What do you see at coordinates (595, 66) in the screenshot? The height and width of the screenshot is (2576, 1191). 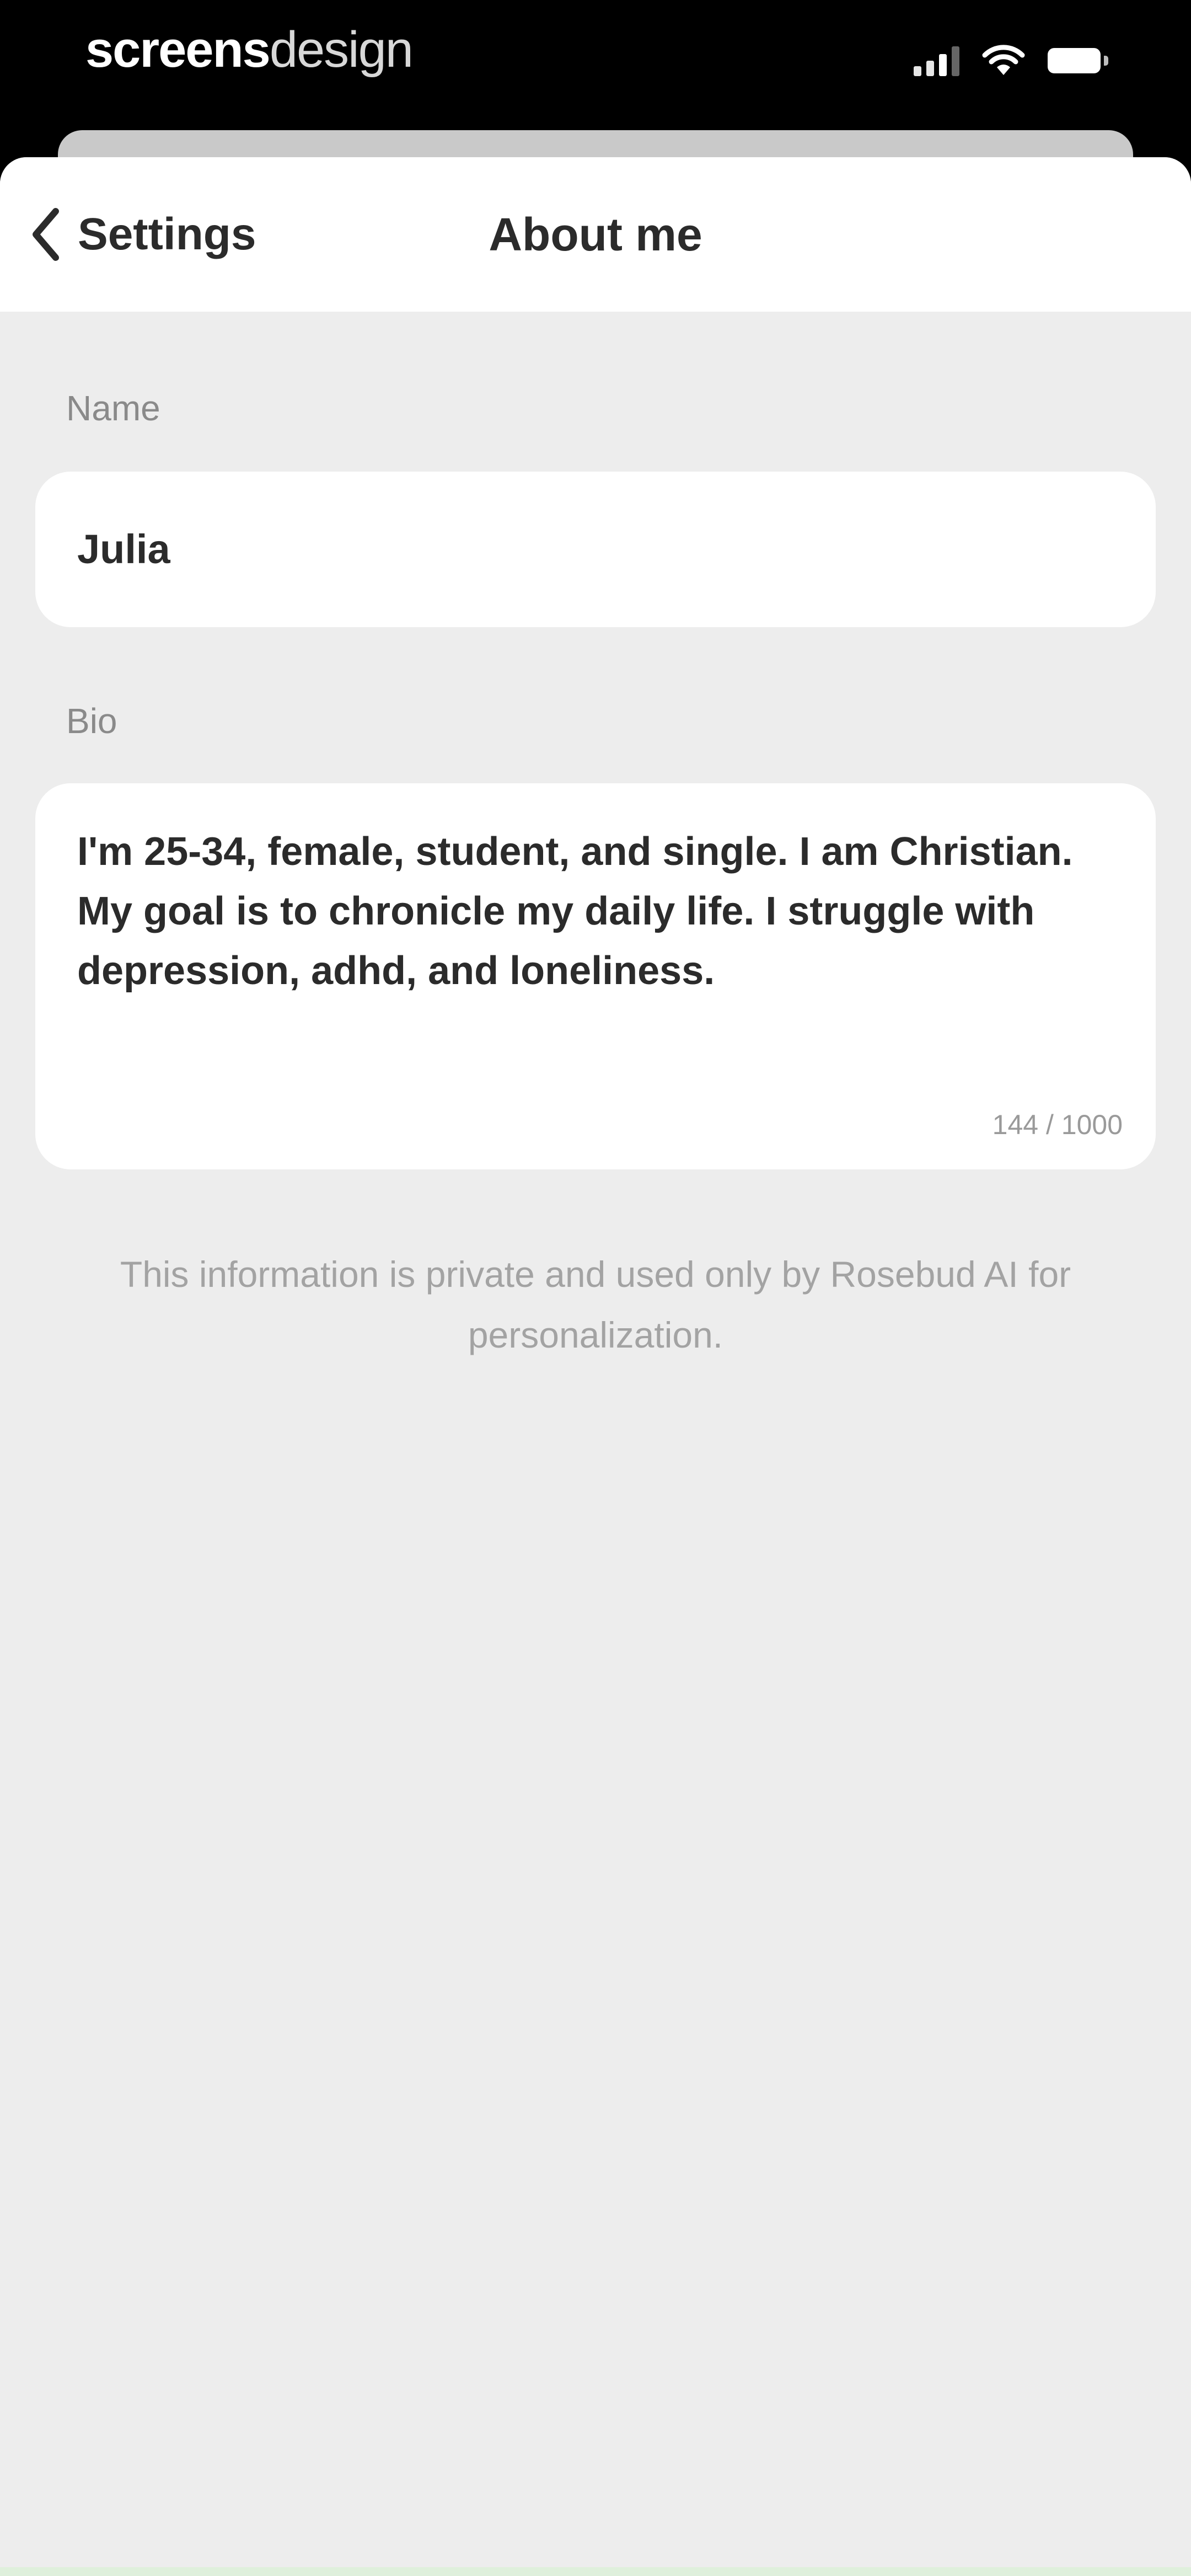 I see `status-bar: screensdesign` at bounding box center [595, 66].